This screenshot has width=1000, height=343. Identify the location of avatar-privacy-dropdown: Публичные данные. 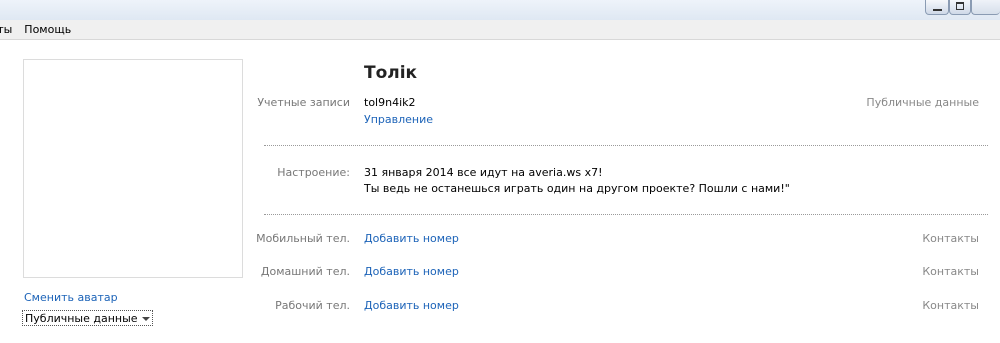
(87, 318).